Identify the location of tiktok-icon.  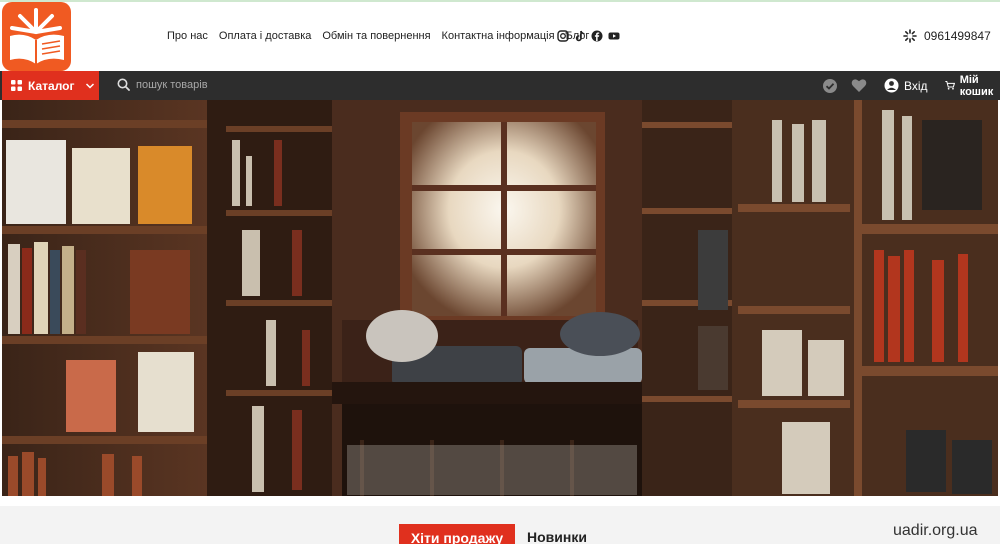
(580, 36).